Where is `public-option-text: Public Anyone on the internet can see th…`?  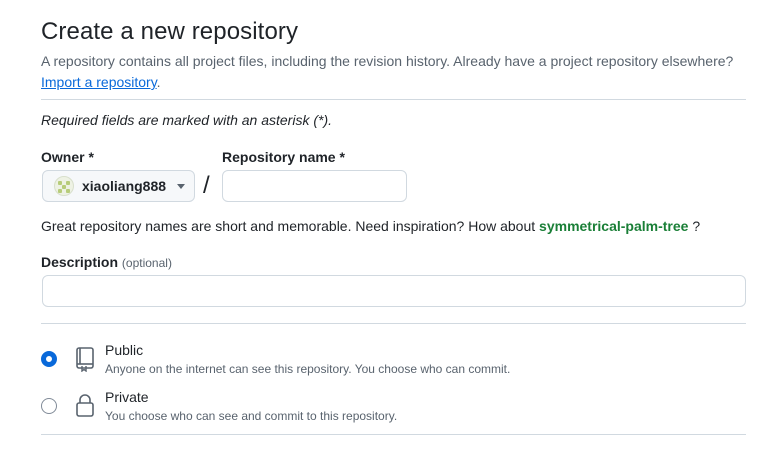 public-option-text: Public Anyone on the internet can see th… is located at coordinates (307, 359).